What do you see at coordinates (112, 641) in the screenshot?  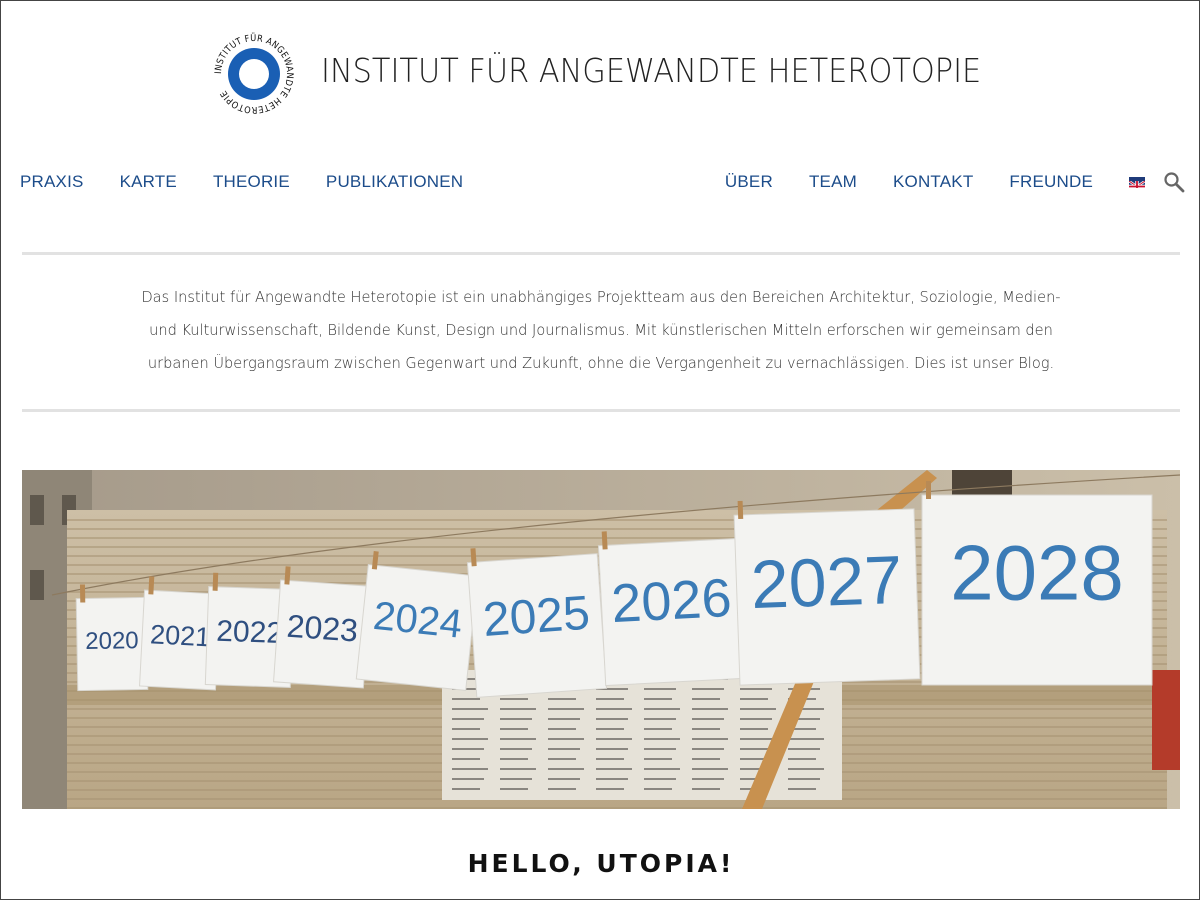 I see `year-label: 2020` at bounding box center [112, 641].